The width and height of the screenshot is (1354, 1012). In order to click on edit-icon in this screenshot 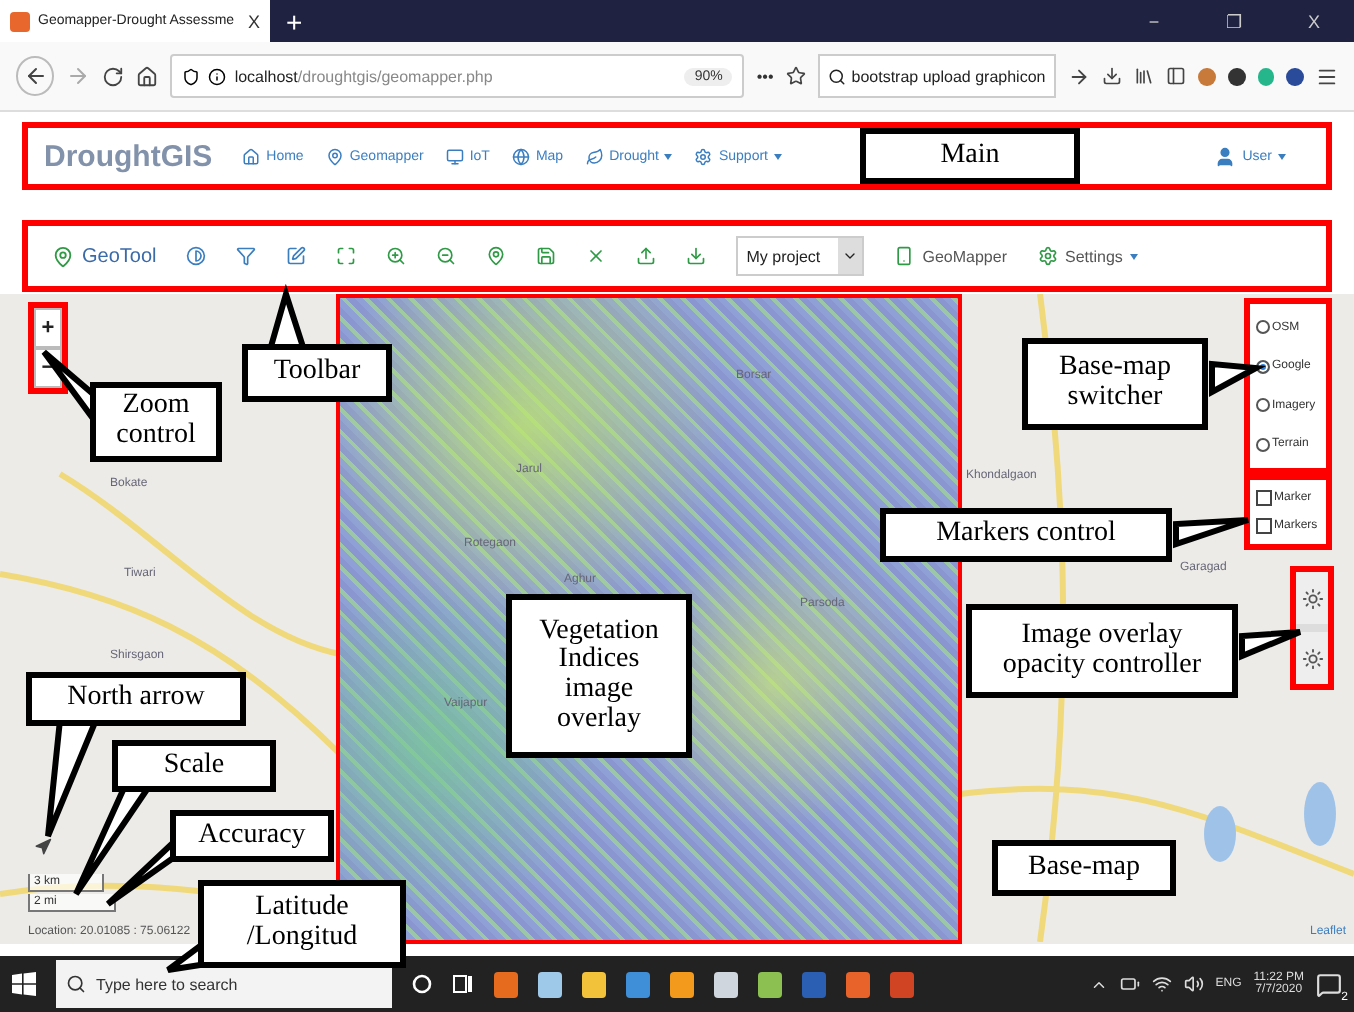, I will do `click(296, 256)`.